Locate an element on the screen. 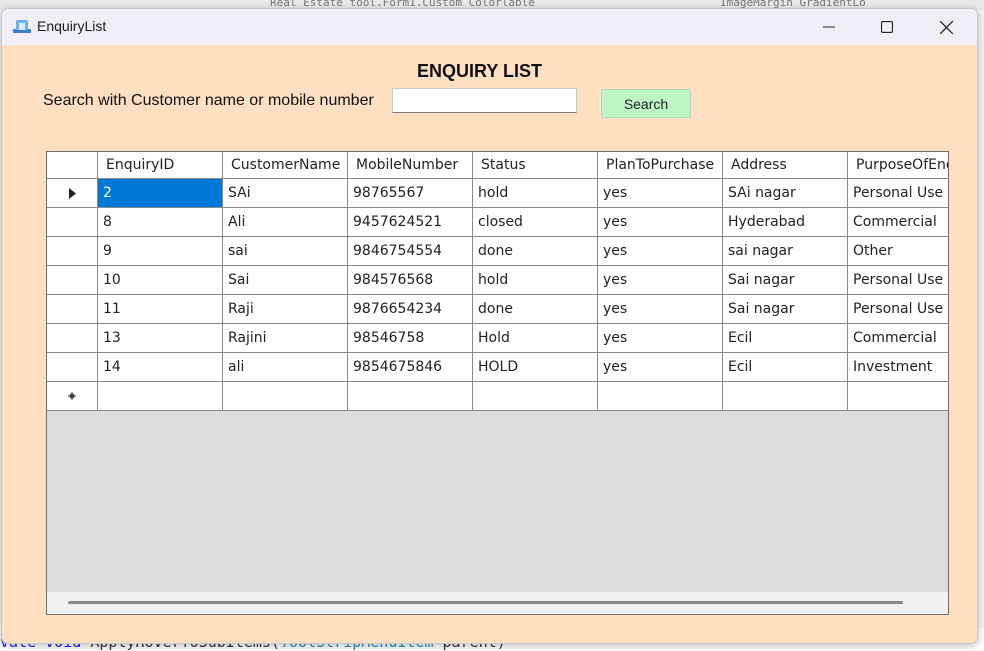  table-cell: Sai is located at coordinates (285, 280).